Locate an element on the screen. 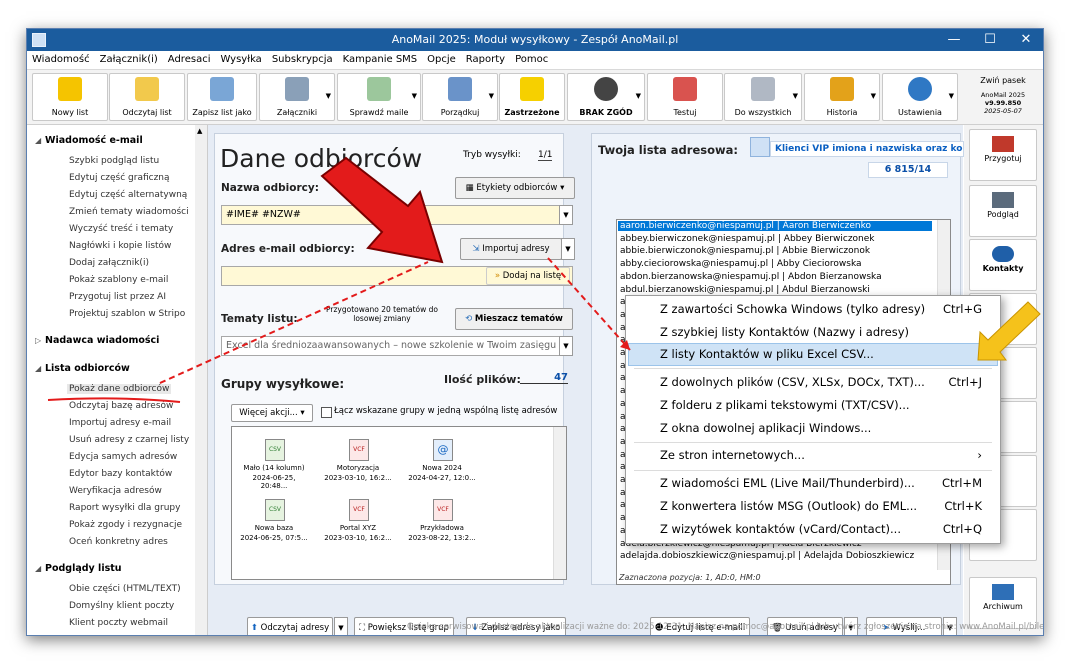  menu-kampanie-sms: Kampanie SMS is located at coordinates (380, 60).